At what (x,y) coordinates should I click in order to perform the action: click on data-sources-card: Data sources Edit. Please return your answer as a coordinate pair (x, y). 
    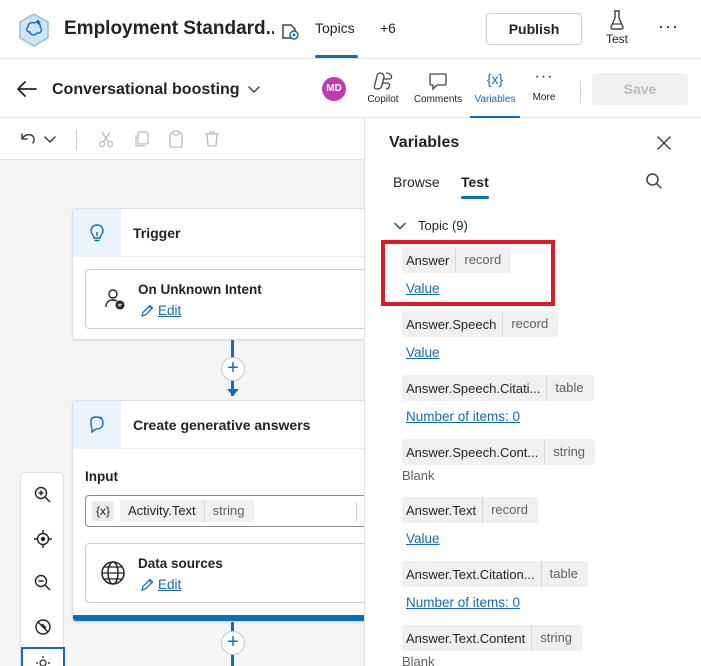
    Looking at the image, I should click on (224, 573).